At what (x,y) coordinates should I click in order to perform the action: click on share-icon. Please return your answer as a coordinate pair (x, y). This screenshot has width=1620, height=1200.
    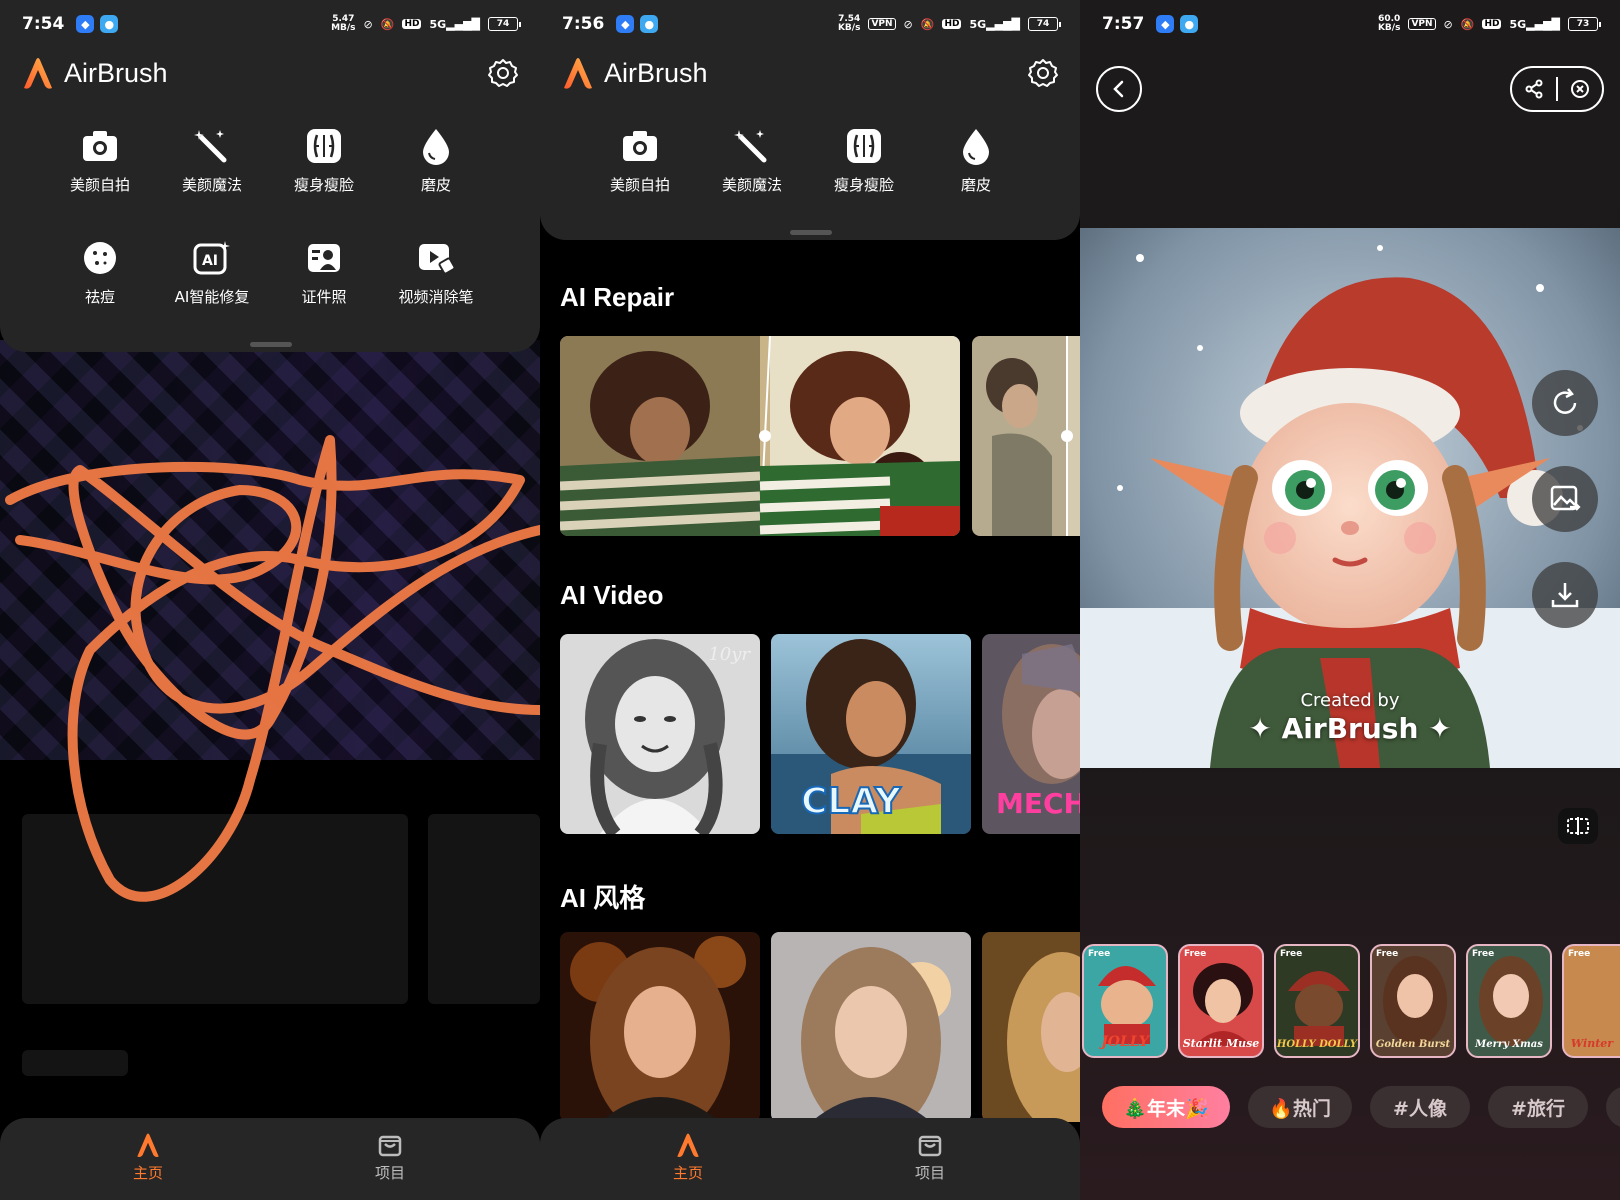
    Looking at the image, I should click on (1534, 89).